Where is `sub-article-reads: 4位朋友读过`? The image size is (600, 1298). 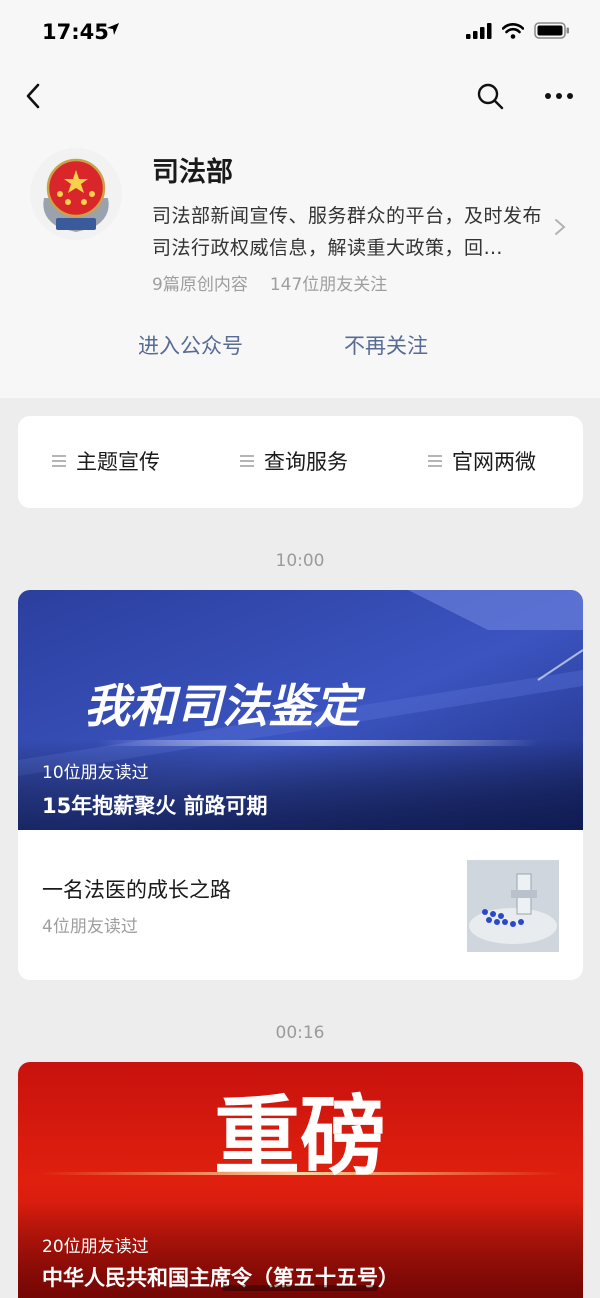
sub-article-reads: 4位朋友读过 is located at coordinates (90, 927).